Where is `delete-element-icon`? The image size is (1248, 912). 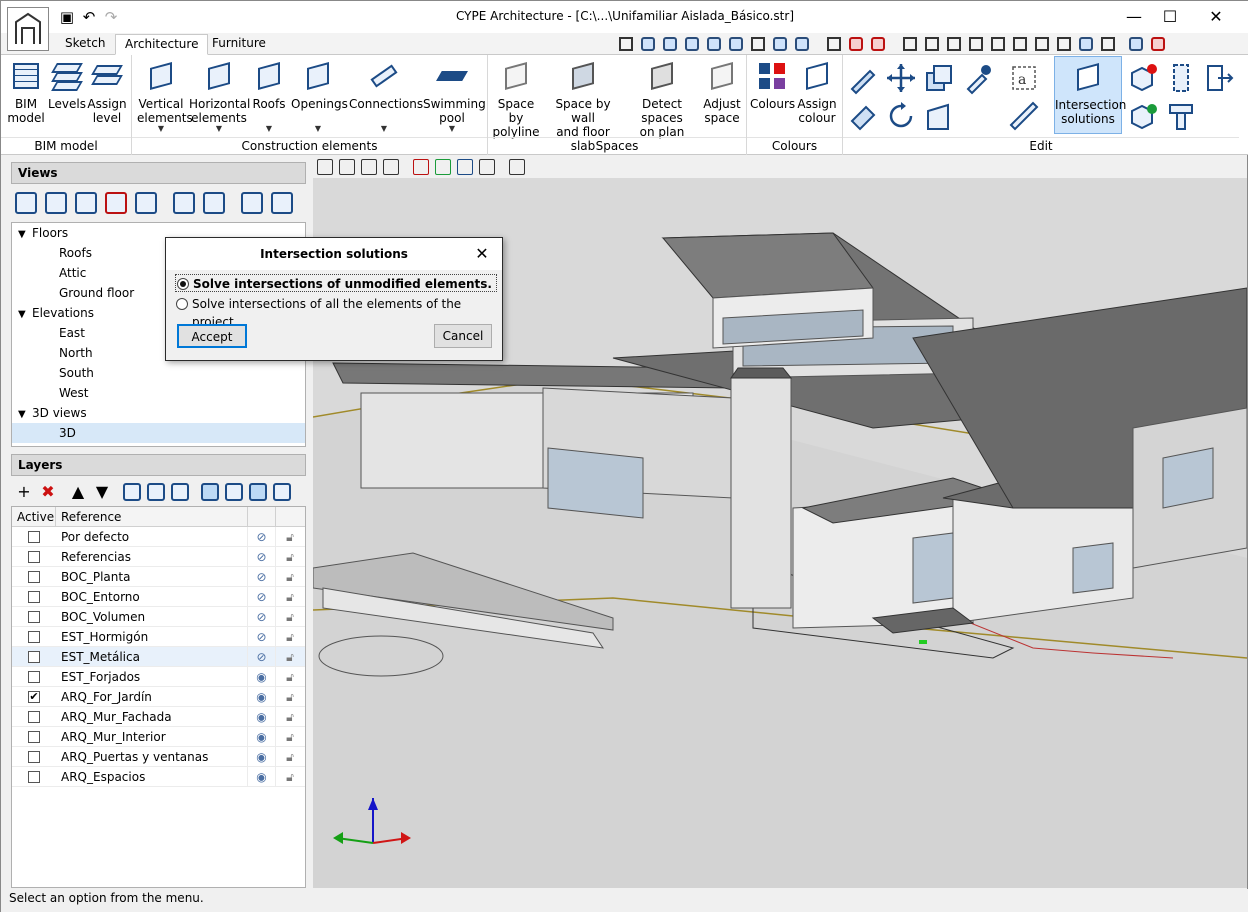 delete-element-icon is located at coordinates (1143, 78).